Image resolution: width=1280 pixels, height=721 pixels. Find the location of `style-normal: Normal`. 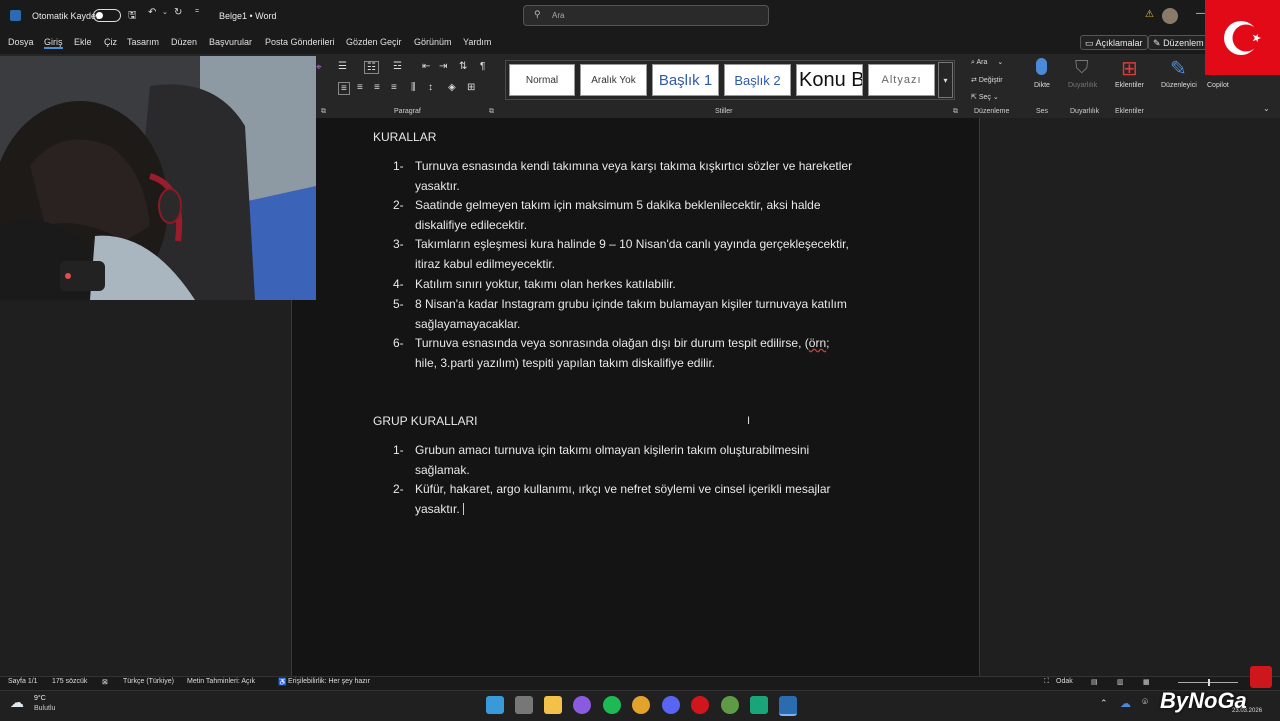

style-normal: Normal is located at coordinates (542, 80).